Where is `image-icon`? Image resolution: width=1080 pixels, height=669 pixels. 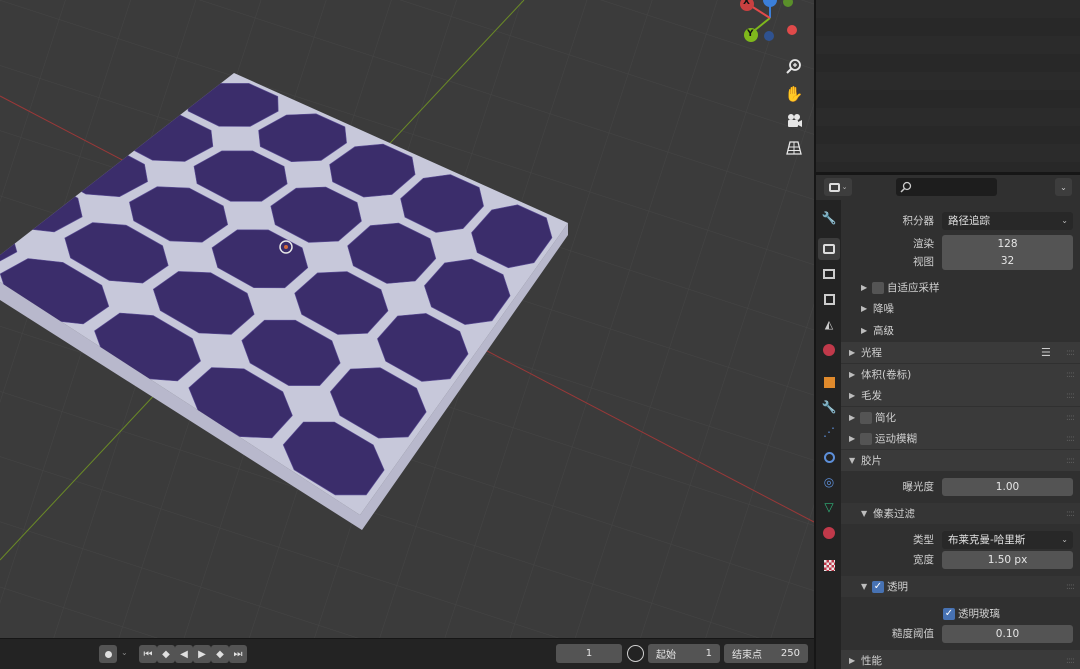 image-icon is located at coordinates (829, 299).